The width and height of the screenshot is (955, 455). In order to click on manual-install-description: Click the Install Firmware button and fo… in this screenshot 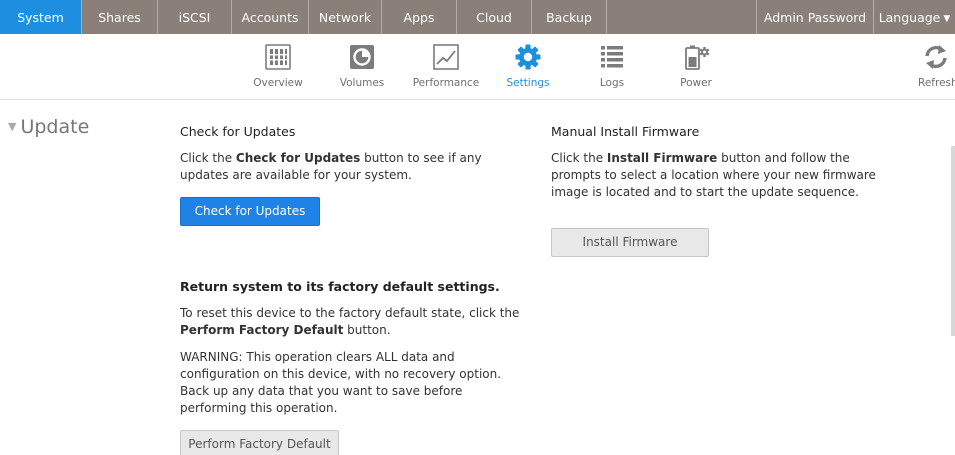, I will do `click(721, 175)`.